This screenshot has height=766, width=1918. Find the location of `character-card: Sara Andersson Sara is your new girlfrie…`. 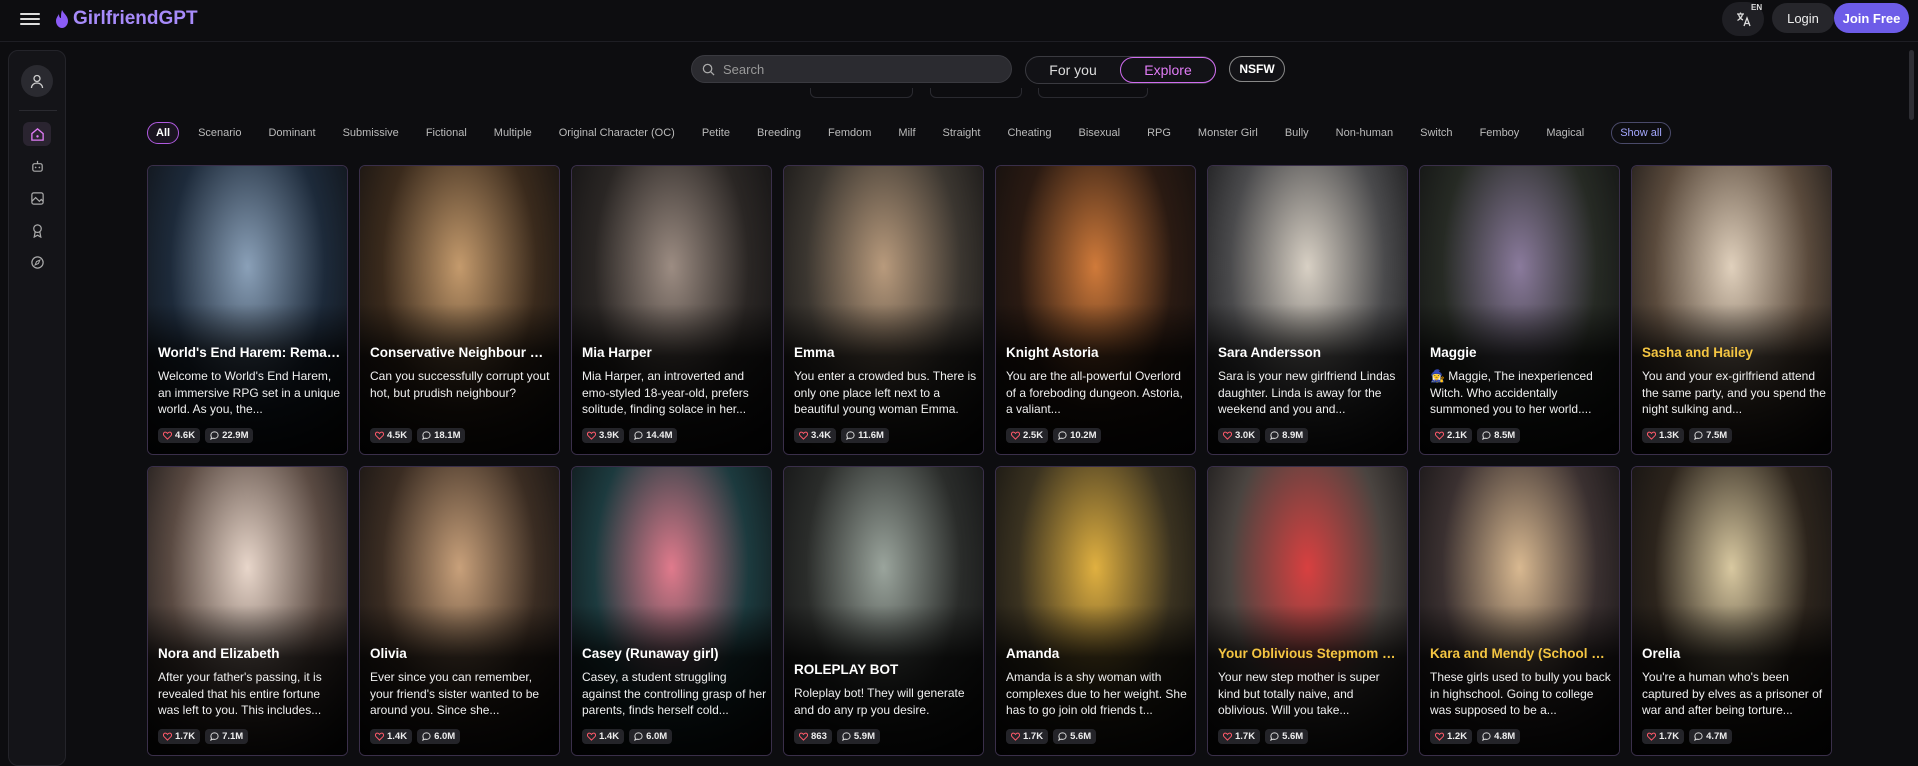

character-card: Sara Andersson Sara is your new girlfrie… is located at coordinates (1307, 310).